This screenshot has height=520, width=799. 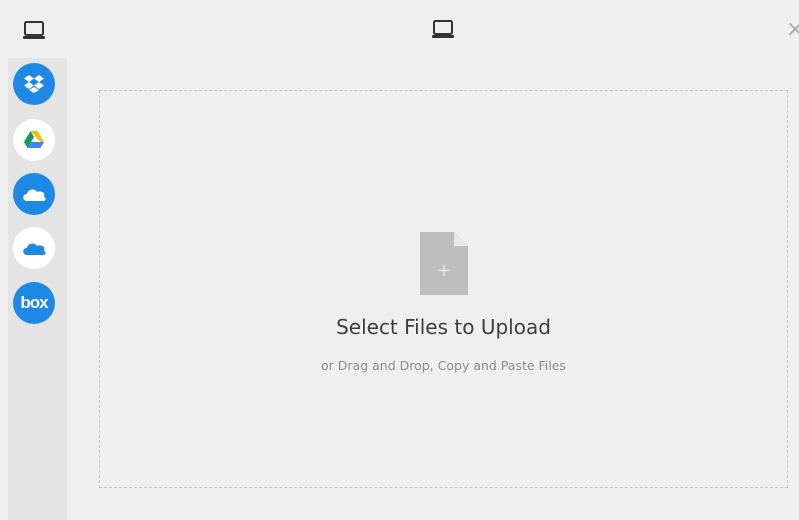 I want to click on sidebar-item-onedrive, so click(x=34, y=194).